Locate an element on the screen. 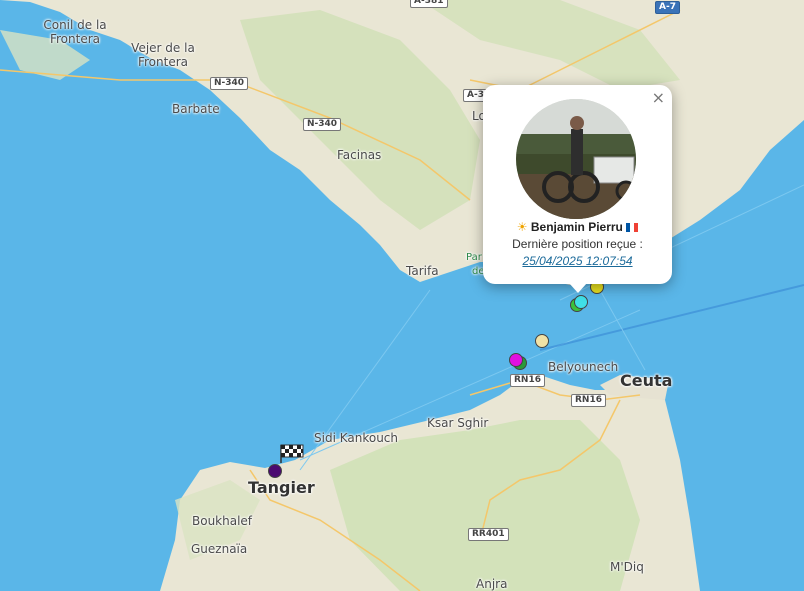 The height and width of the screenshot is (591, 804). place-ksar-sghir: Ksar Sghir is located at coordinates (458, 423).